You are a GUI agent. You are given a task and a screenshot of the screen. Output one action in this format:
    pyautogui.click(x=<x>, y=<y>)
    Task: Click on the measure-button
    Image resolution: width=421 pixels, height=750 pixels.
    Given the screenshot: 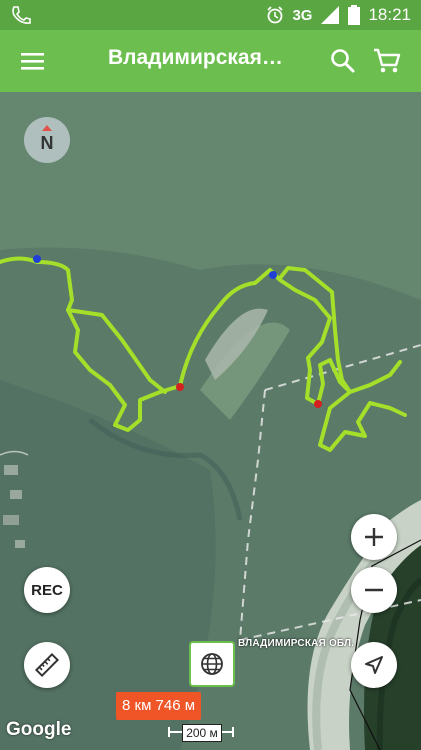 What is the action you would take?
    pyautogui.click(x=47, y=665)
    